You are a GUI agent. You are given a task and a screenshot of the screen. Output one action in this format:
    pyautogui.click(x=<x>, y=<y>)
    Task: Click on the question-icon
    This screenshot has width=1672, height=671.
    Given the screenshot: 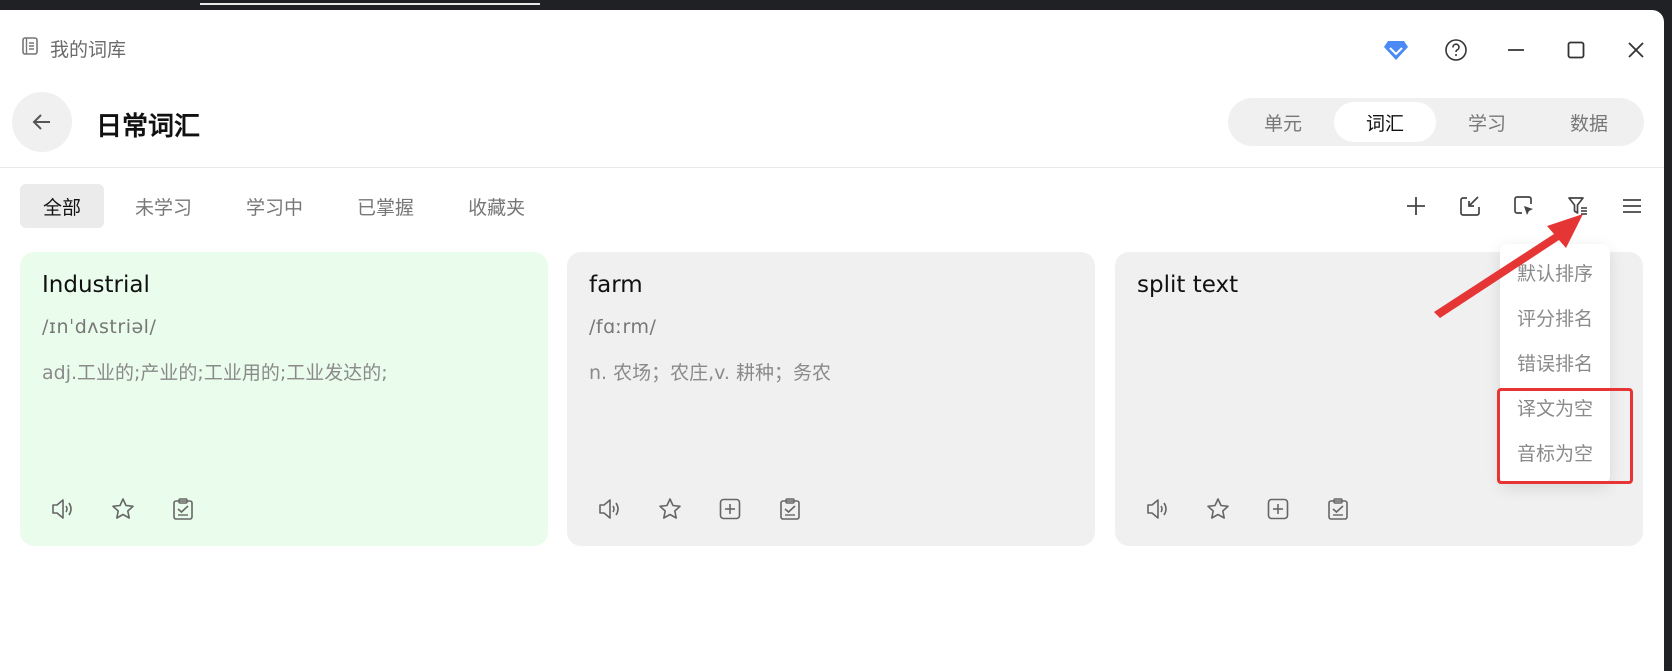 What is the action you would take?
    pyautogui.click(x=1456, y=50)
    